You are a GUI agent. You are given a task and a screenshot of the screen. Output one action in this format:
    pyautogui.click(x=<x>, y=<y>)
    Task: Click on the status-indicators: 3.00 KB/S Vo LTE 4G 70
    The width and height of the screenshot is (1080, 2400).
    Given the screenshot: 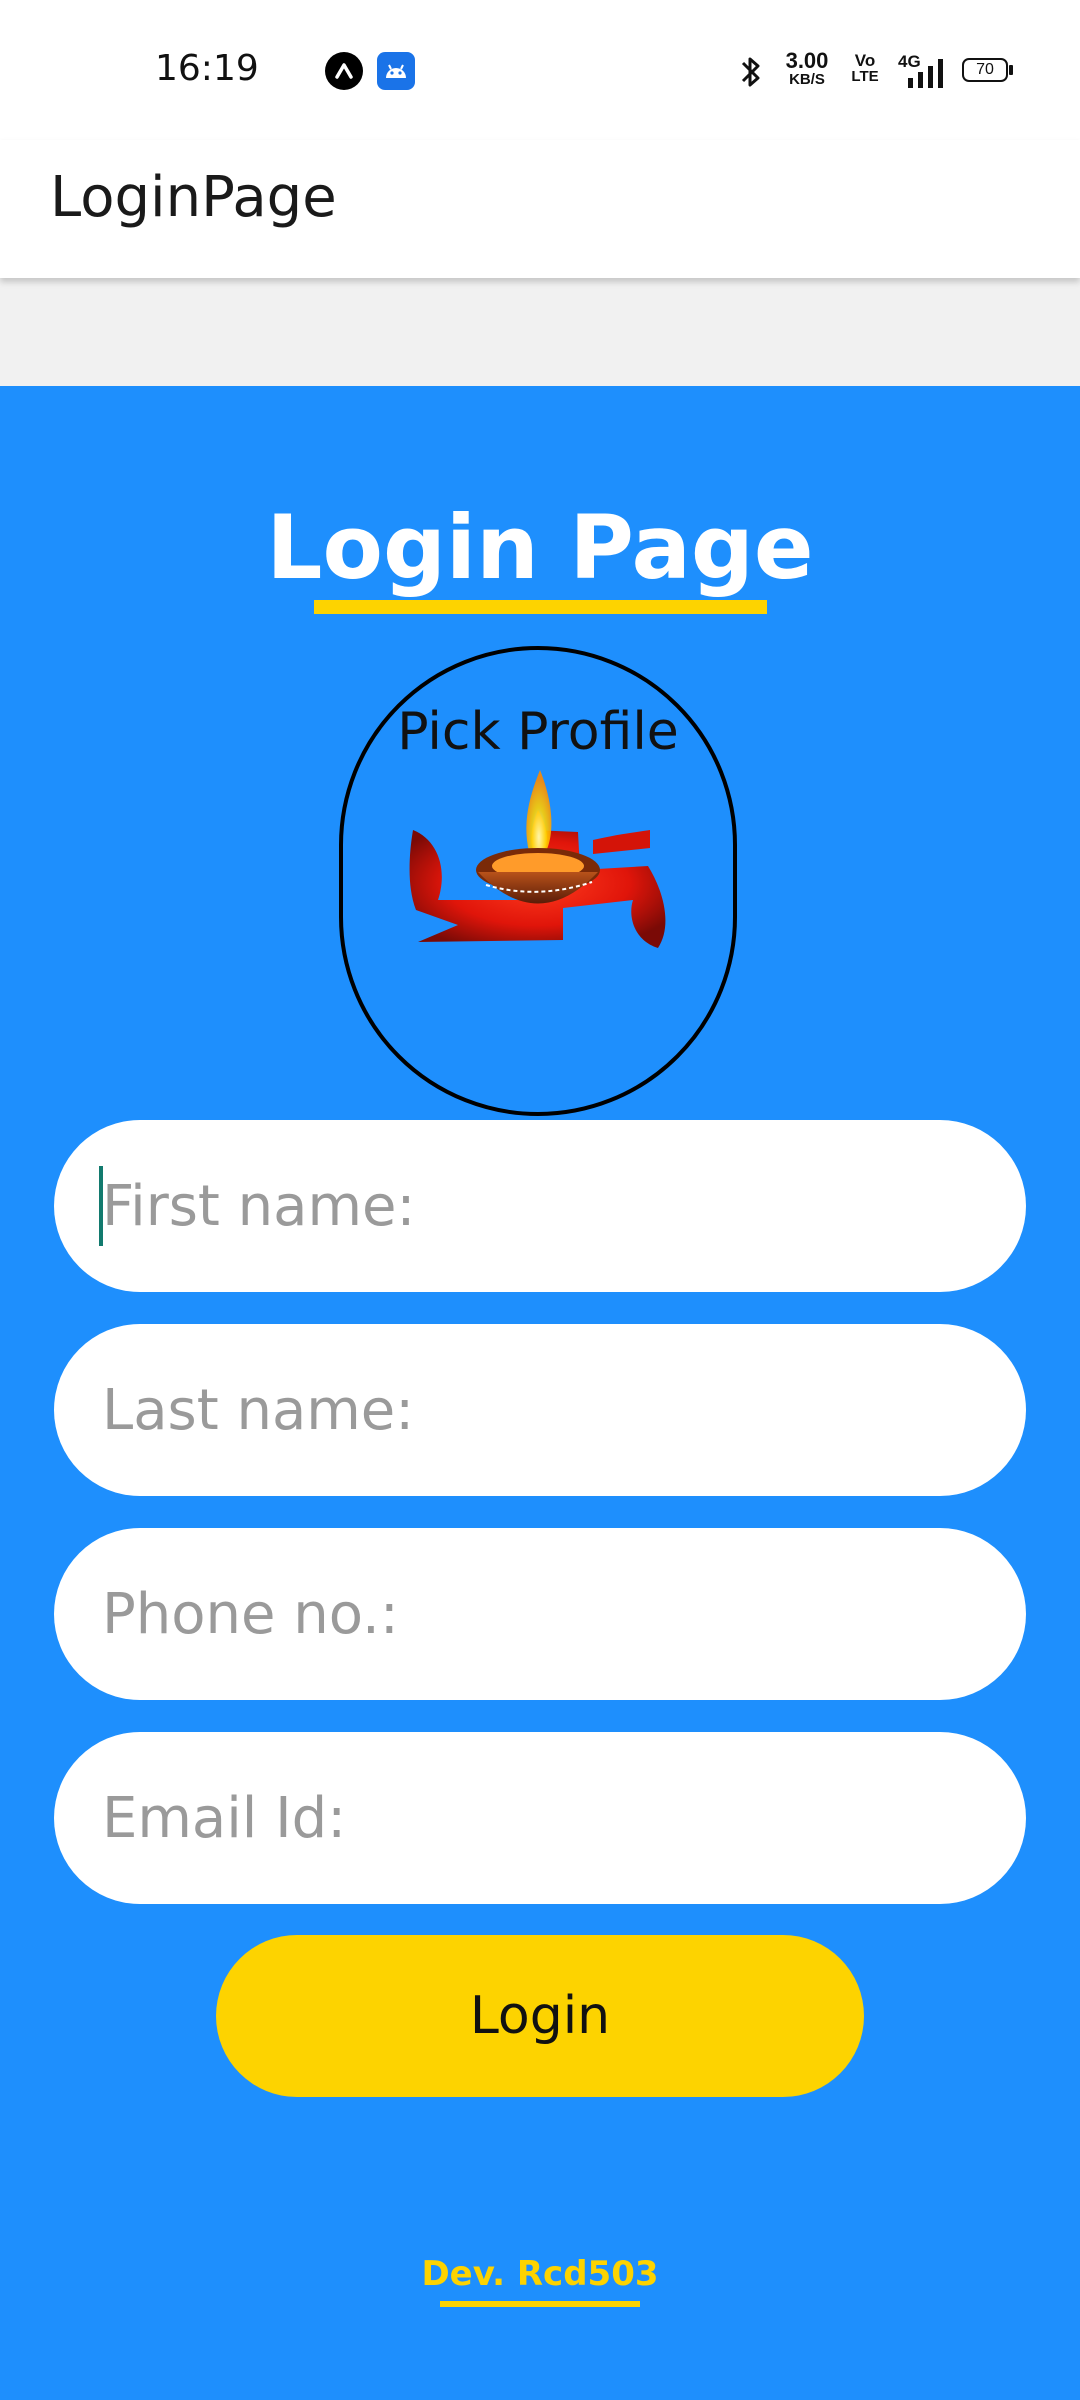 What is the action you would take?
    pyautogui.click(x=890, y=70)
    